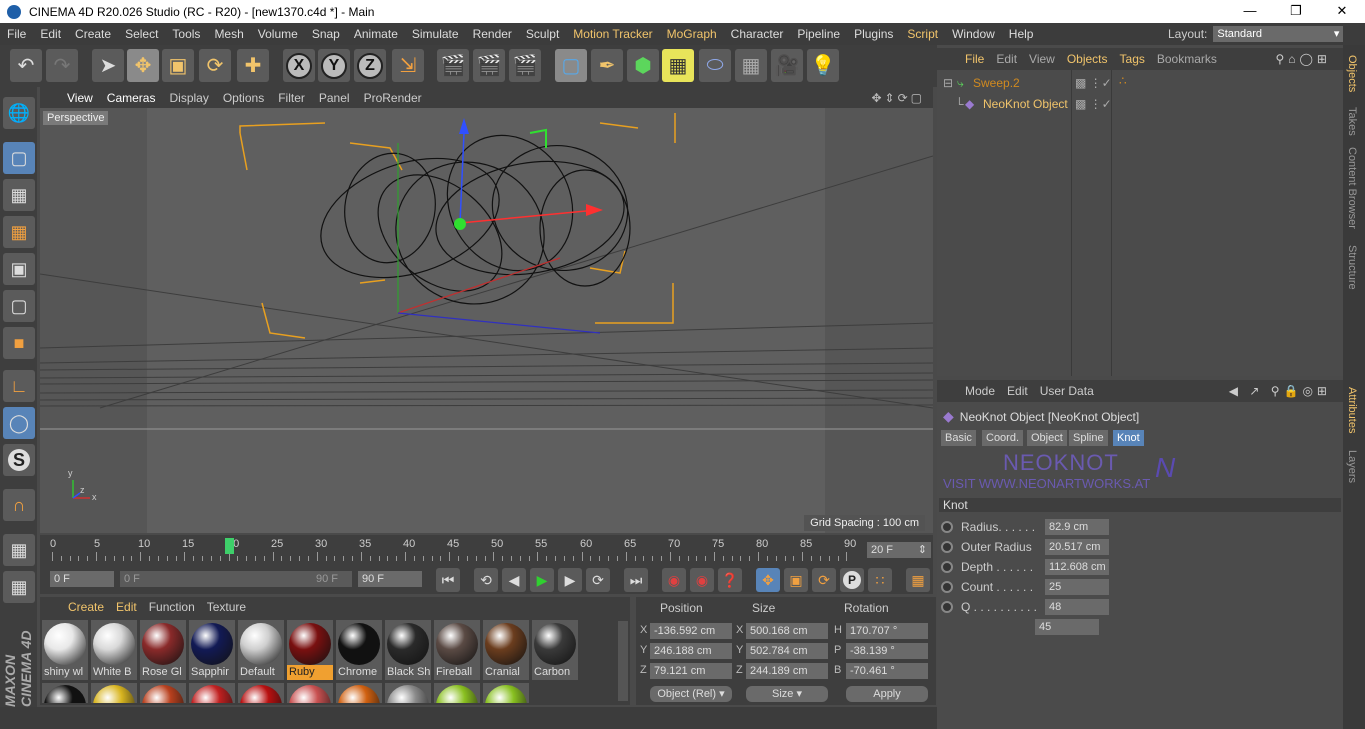 The image size is (1365, 729). What do you see at coordinates (228, 34) in the screenshot?
I see `menu-mesh: Mesh` at bounding box center [228, 34].